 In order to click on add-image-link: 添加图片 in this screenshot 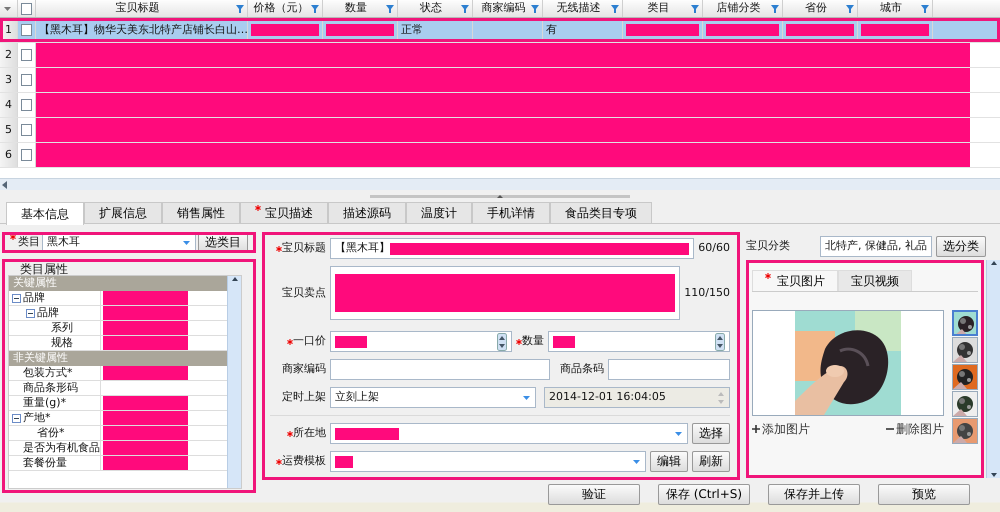, I will do `click(781, 429)`.